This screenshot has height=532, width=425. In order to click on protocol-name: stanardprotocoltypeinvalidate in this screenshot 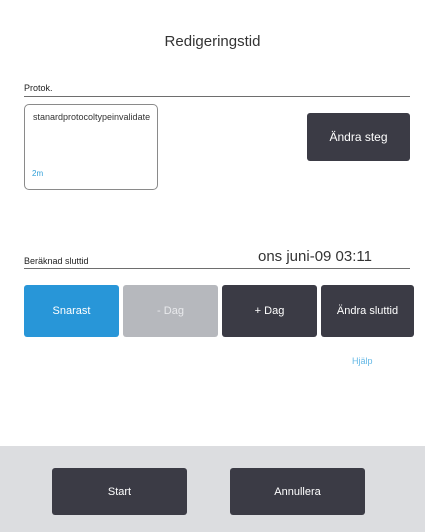, I will do `click(92, 117)`.